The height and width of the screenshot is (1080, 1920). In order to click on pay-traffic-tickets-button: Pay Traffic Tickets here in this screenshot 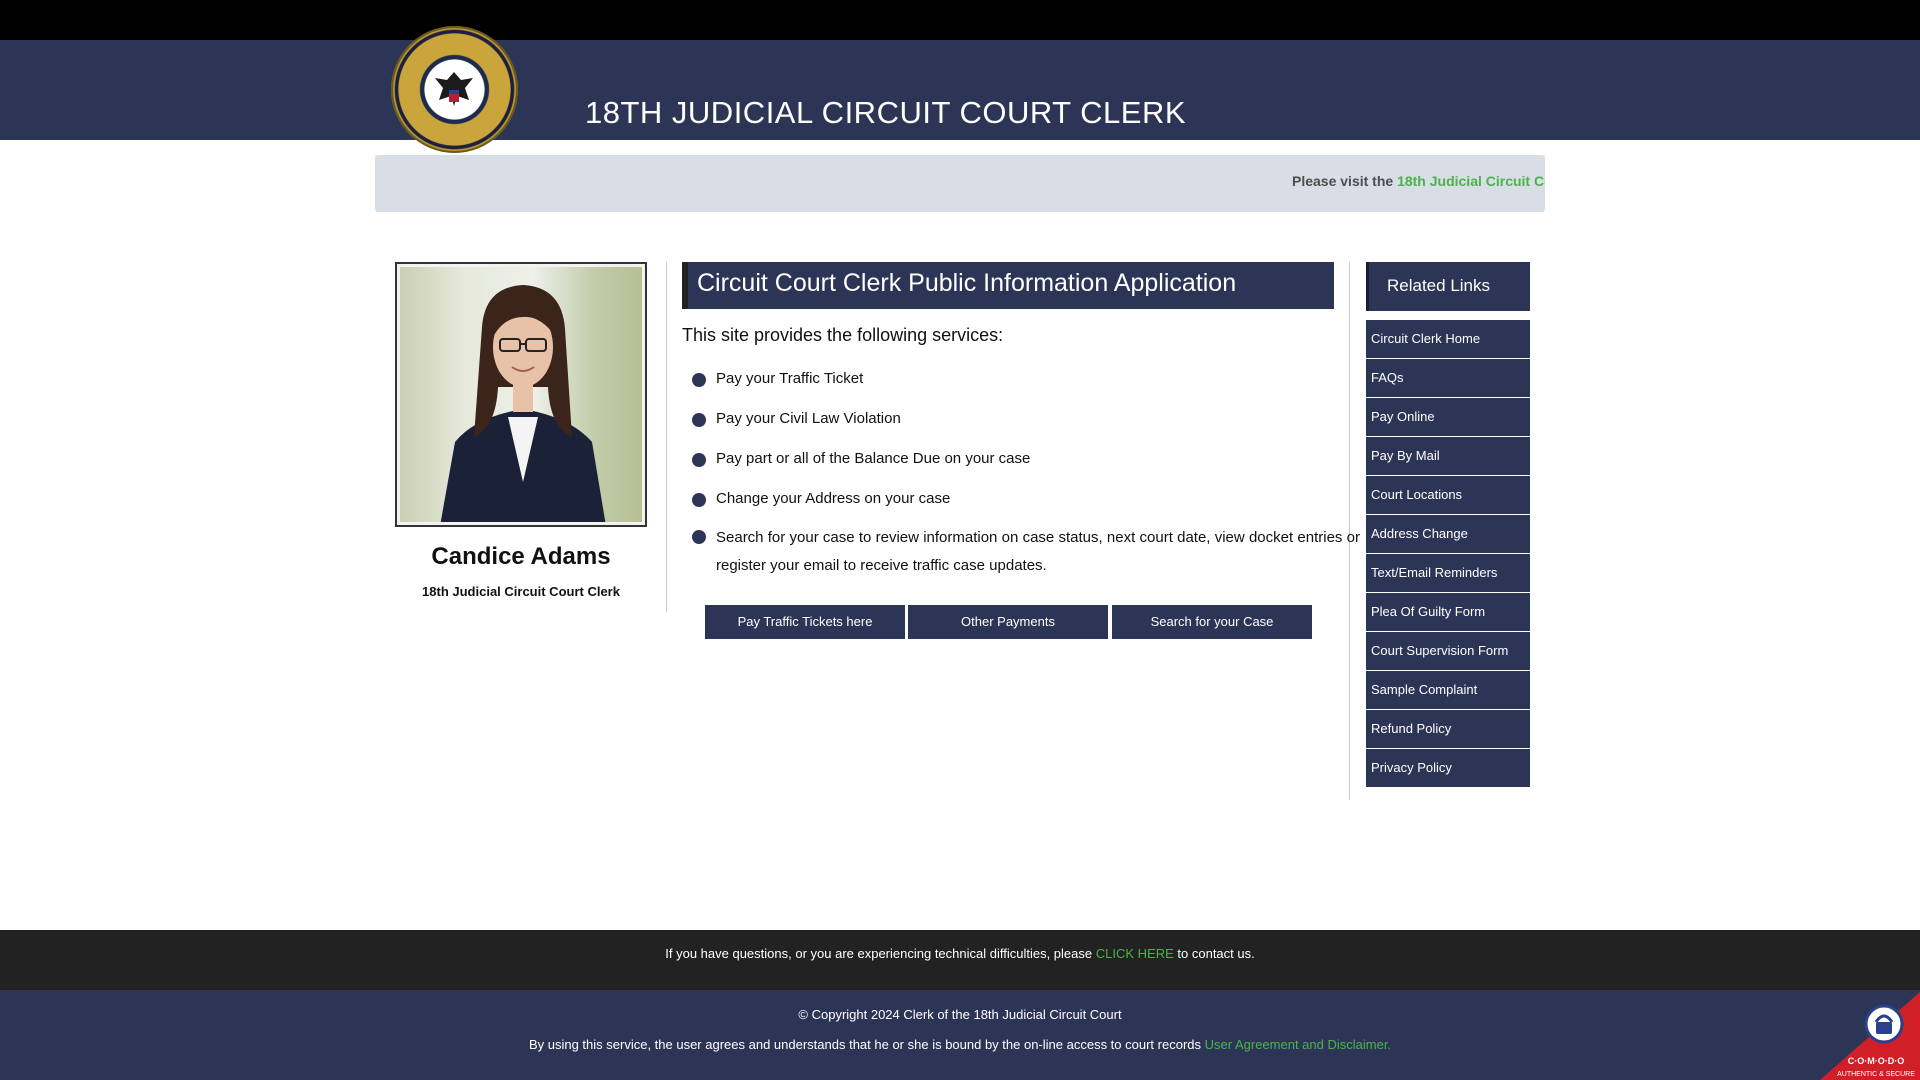, I will do `click(805, 622)`.